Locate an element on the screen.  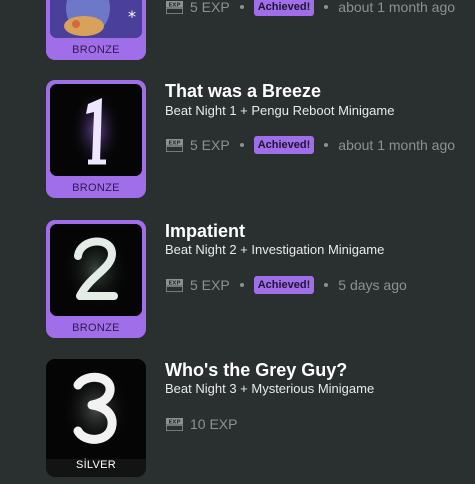
achievement-meta: EXP 10 EXP is located at coordinates (201, 424).